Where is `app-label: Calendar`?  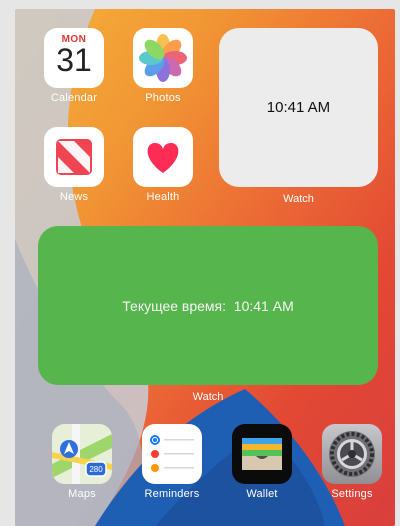
app-label: Calendar is located at coordinates (74, 98).